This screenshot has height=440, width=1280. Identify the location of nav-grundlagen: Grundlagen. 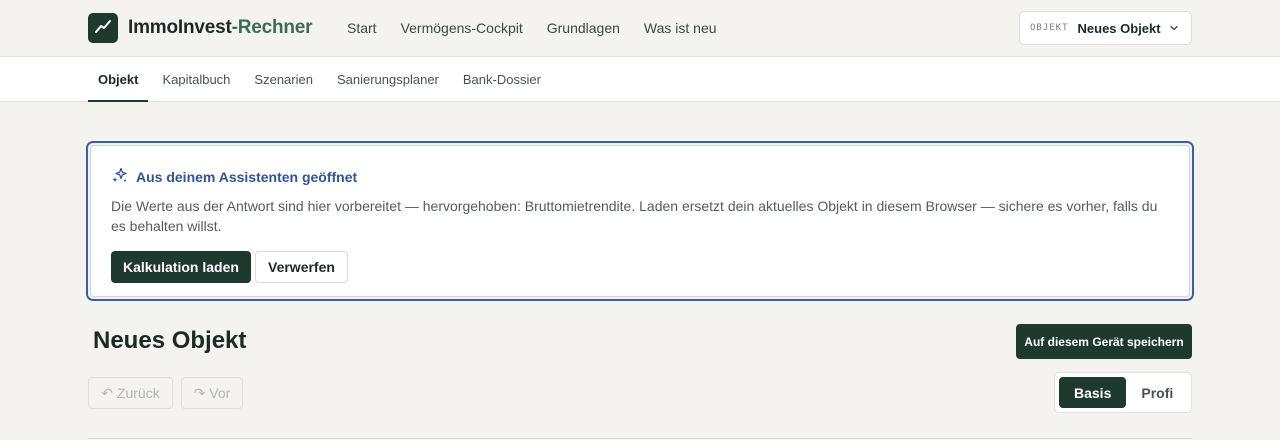
(583, 28).